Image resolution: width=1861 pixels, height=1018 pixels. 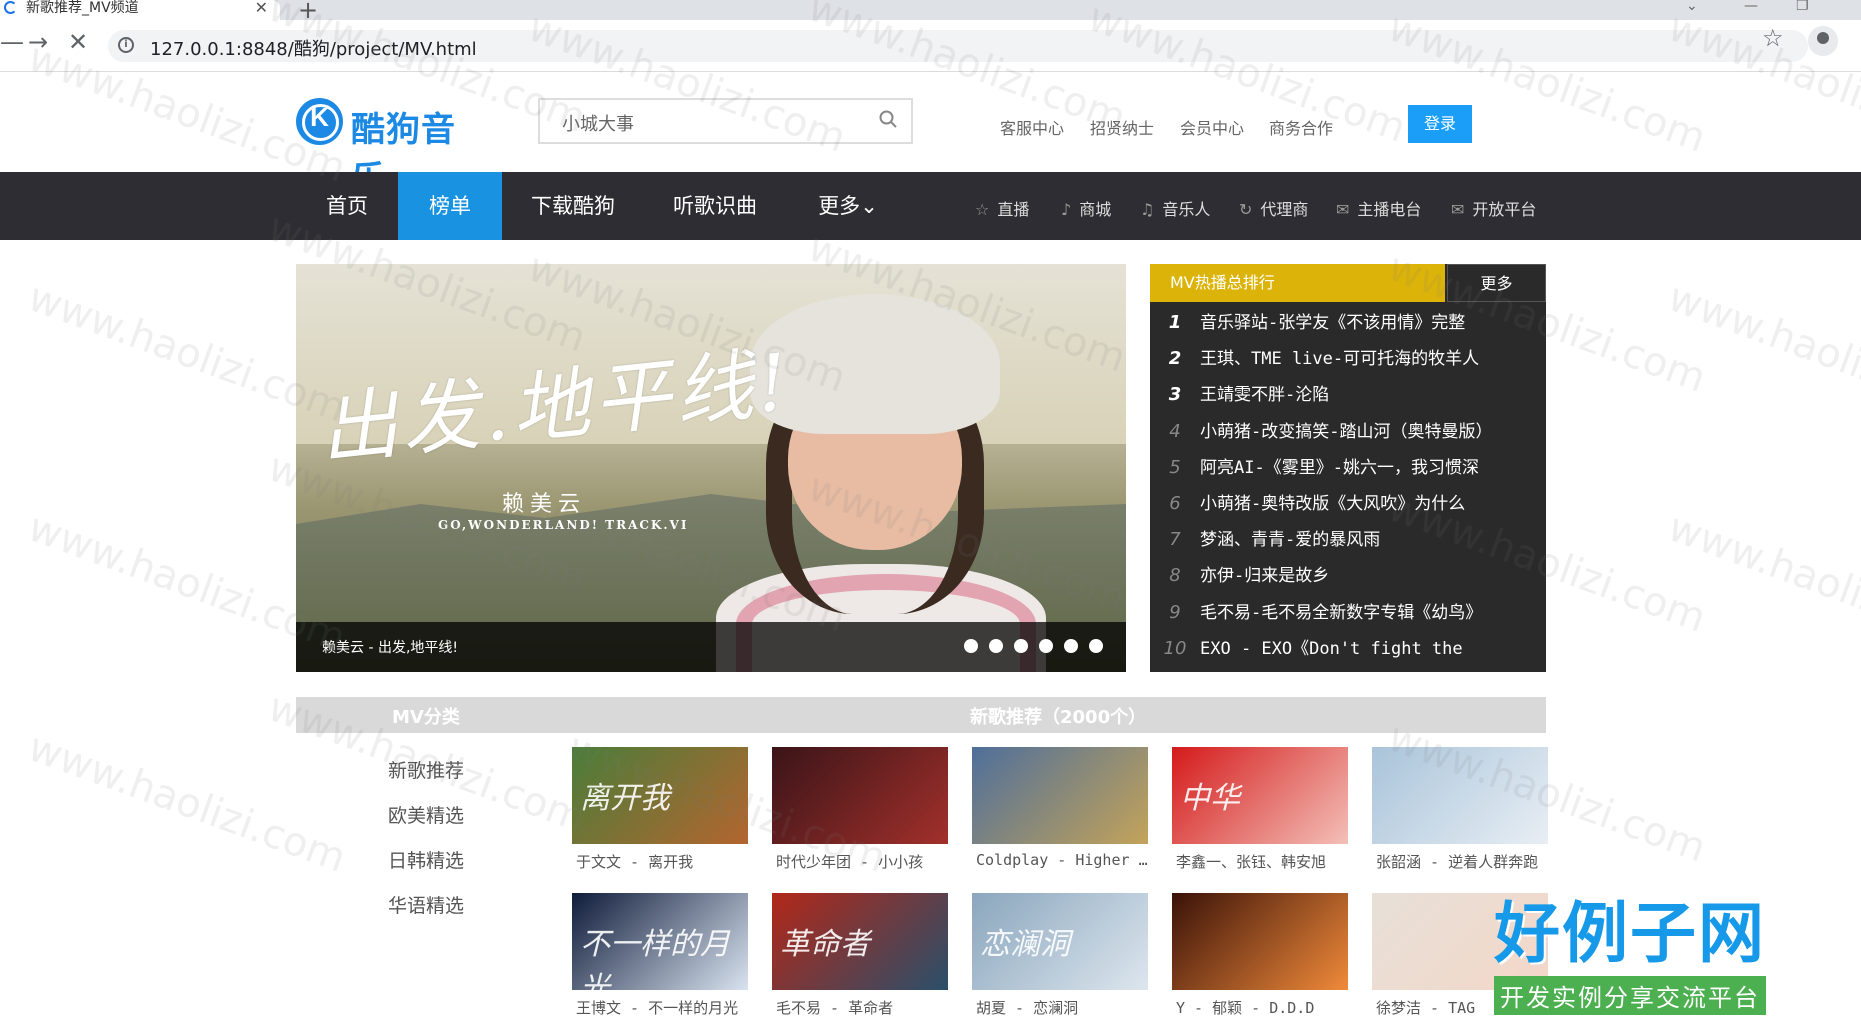 What do you see at coordinates (1802, 7) in the screenshot?
I see `restore-icon: ❐` at bounding box center [1802, 7].